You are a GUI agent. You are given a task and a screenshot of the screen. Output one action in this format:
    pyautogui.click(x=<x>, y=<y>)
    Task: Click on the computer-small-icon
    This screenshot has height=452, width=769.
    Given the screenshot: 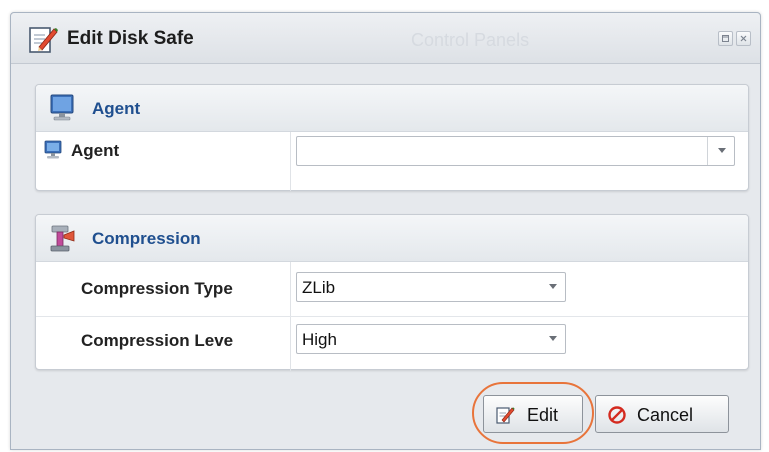 What is the action you would take?
    pyautogui.click(x=53, y=149)
    